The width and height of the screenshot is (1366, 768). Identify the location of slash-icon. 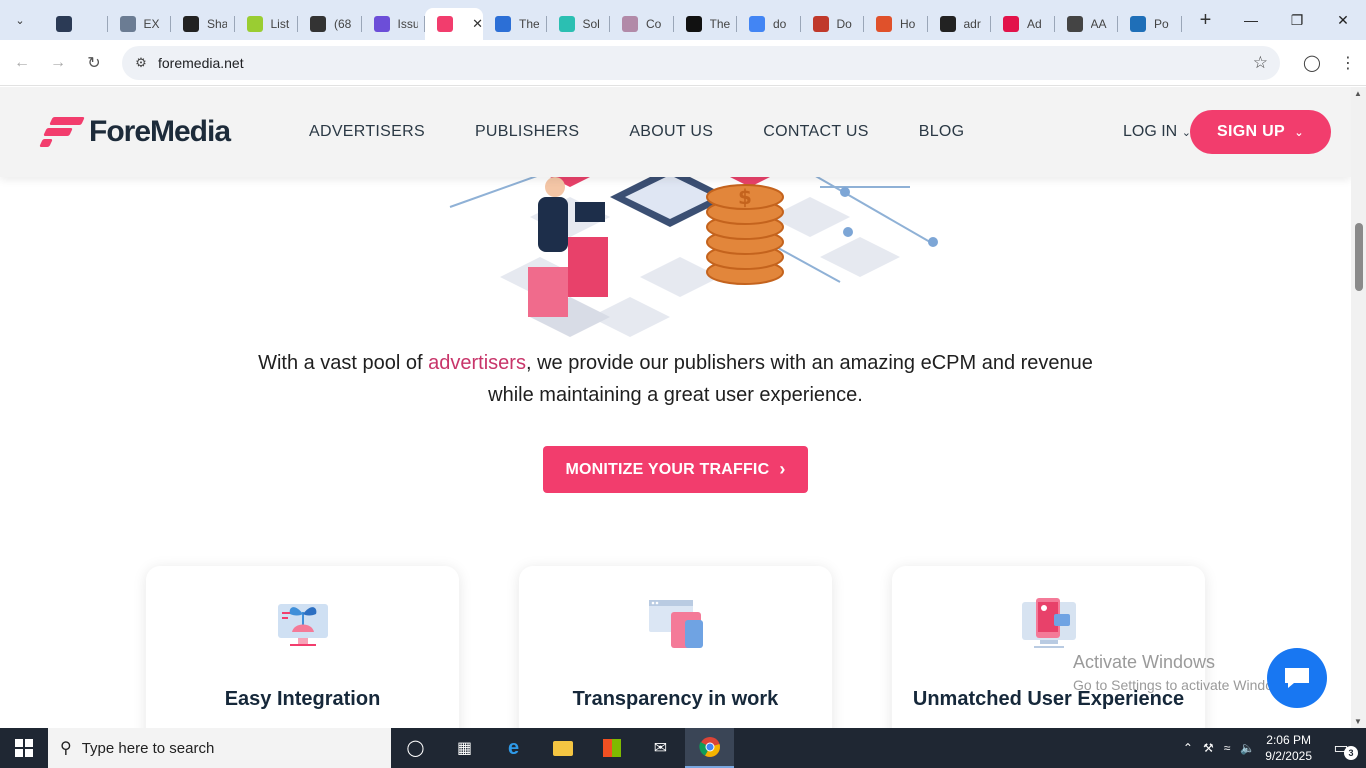
(693, 24).